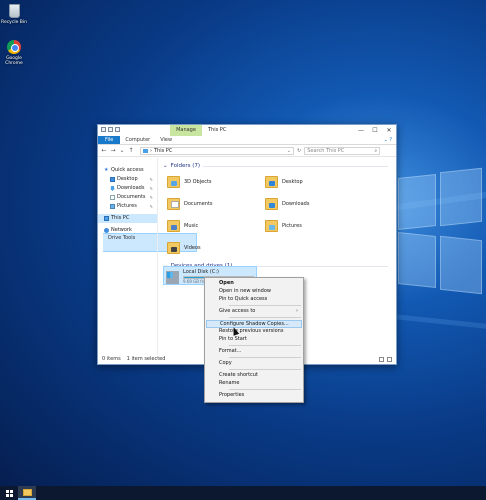 The image size is (486, 500). What do you see at coordinates (163, 150) in the screenshot?
I see `address-path: This PC` at bounding box center [163, 150].